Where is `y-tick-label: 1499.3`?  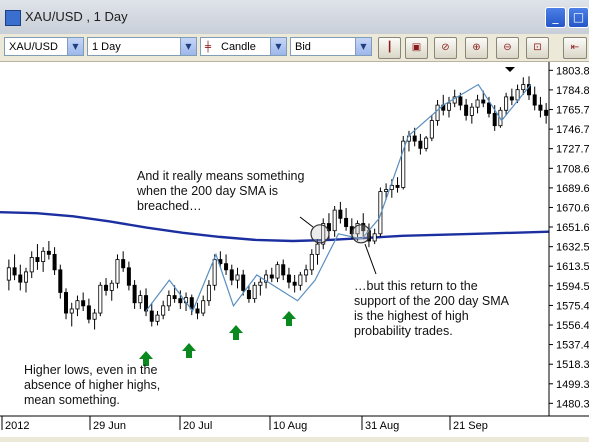 y-tick-label: 1499.3 is located at coordinates (572, 385).